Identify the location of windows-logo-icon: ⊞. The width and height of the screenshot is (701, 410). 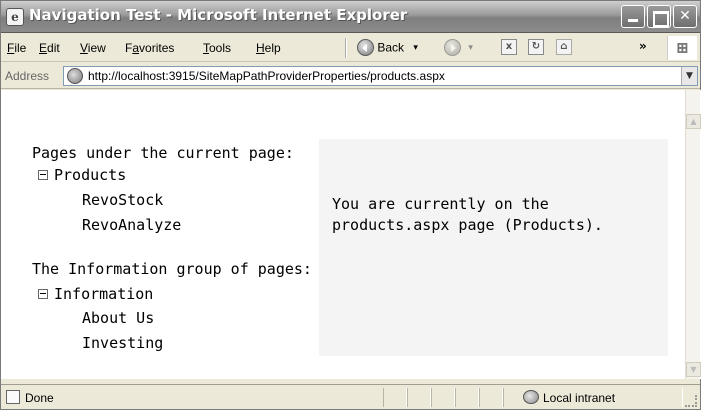
(682, 48).